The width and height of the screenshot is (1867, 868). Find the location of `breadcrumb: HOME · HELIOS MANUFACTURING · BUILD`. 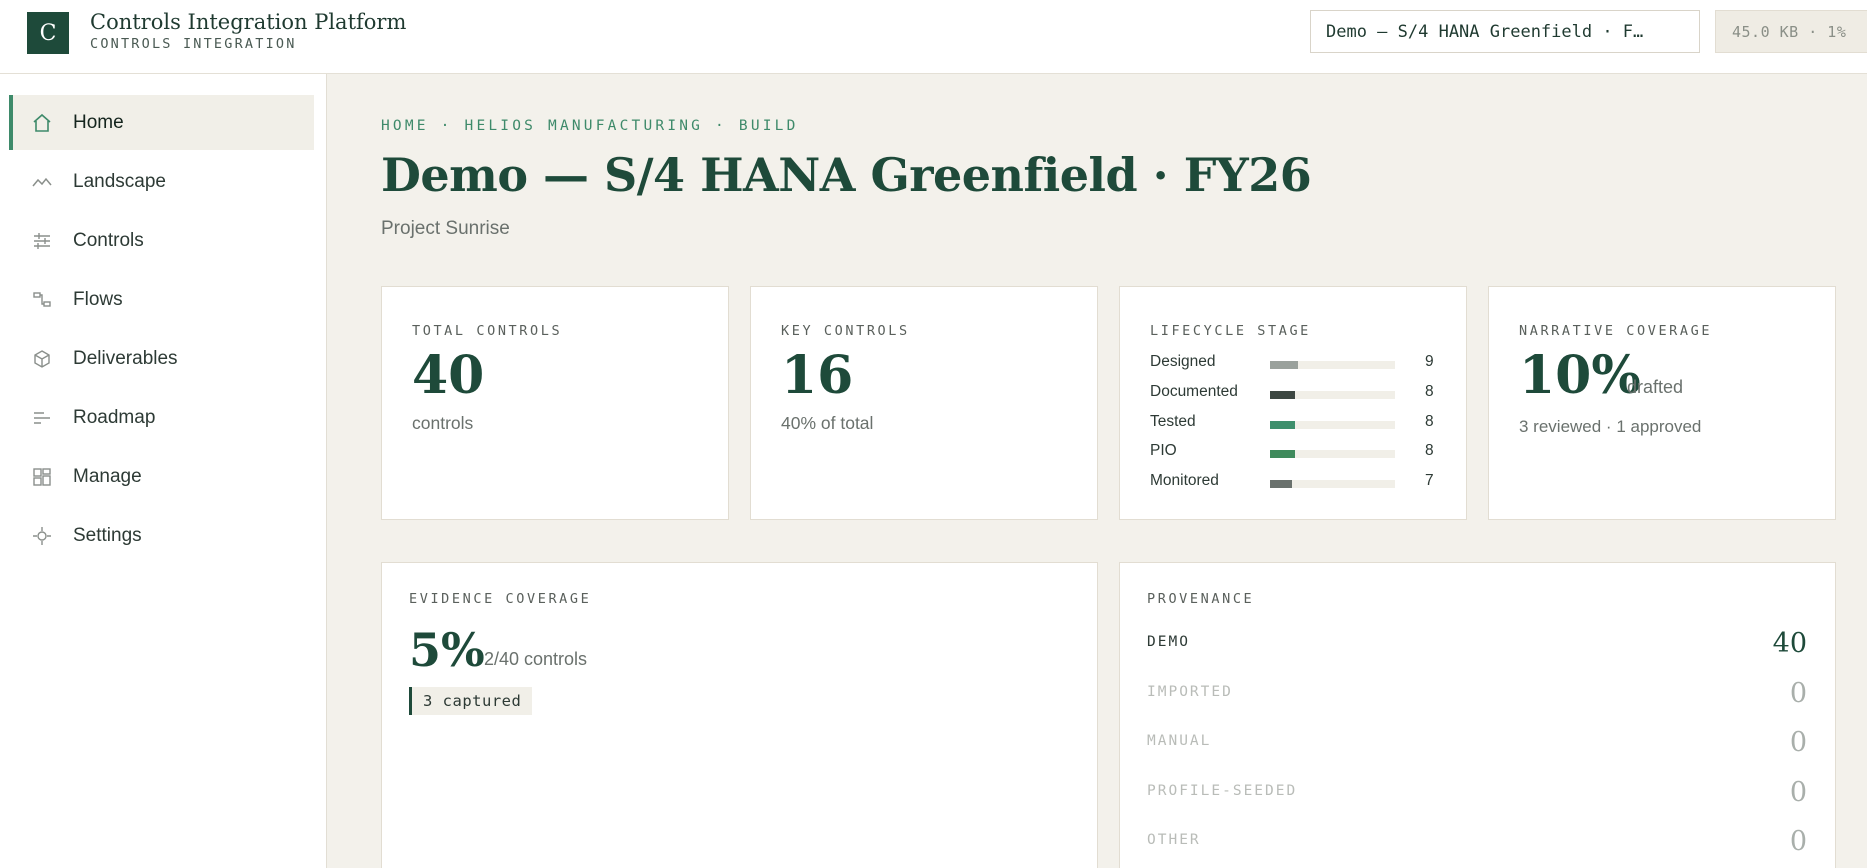

breadcrumb: HOME · HELIOS MANUFACTURING · BUILD is located at coordinates (590, 126).